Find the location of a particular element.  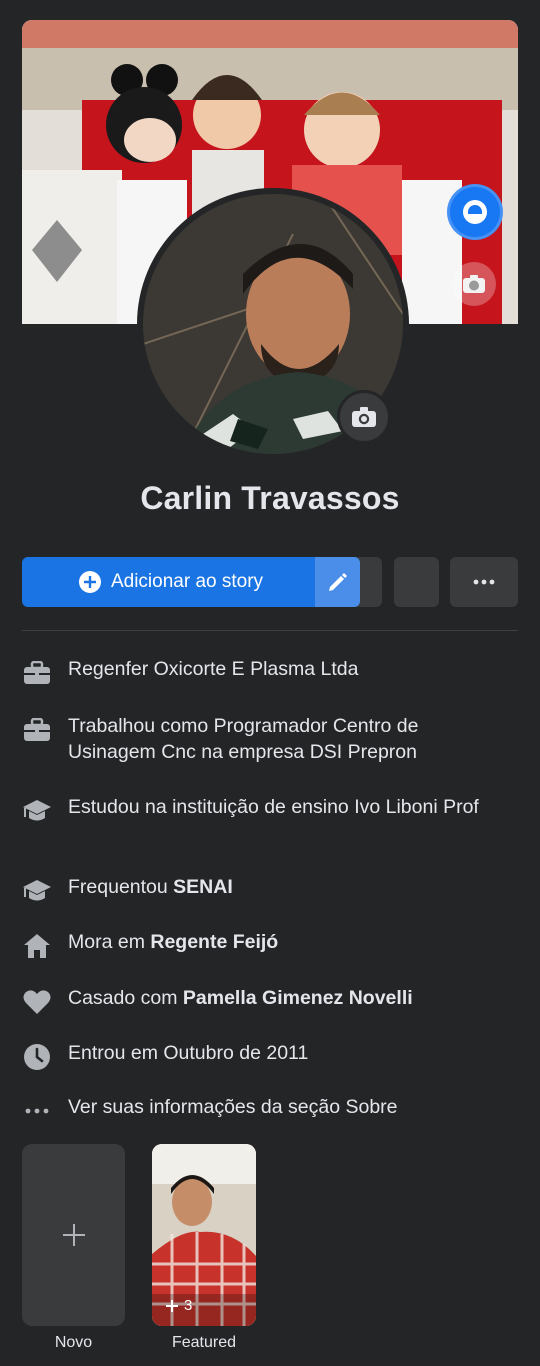

info-text: Regenfer Oxicorte E Plasma Ltda is located at coordinates (213, 669).